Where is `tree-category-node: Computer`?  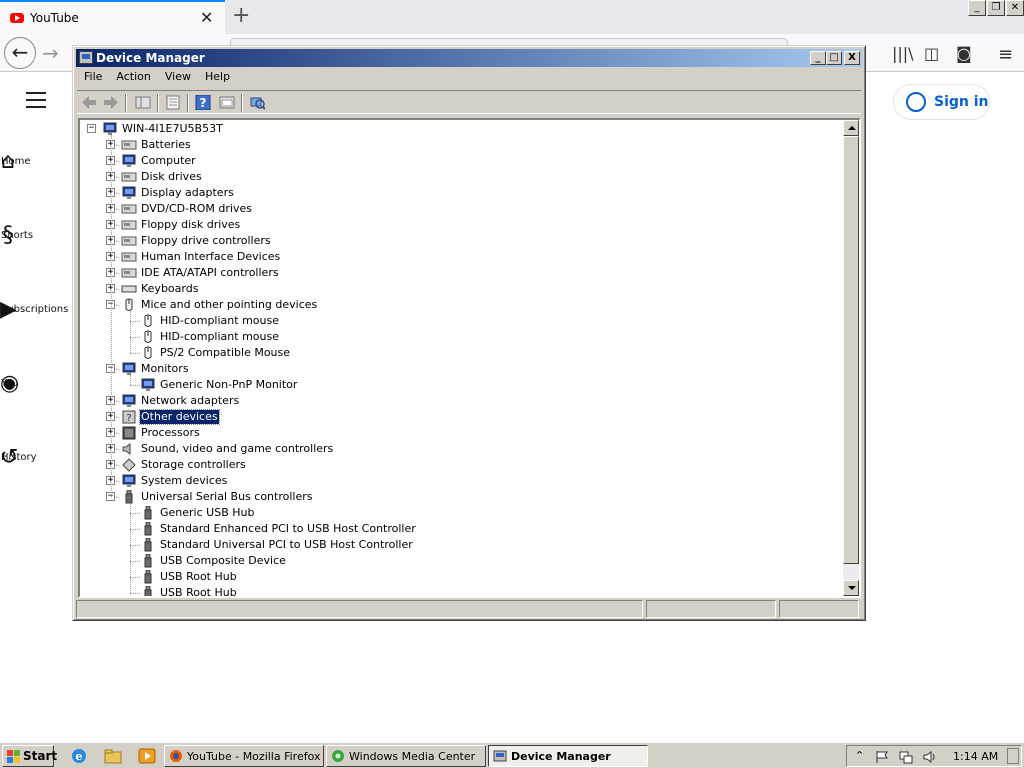 tree-category-node: Computer is located at coordinates (450, 161).